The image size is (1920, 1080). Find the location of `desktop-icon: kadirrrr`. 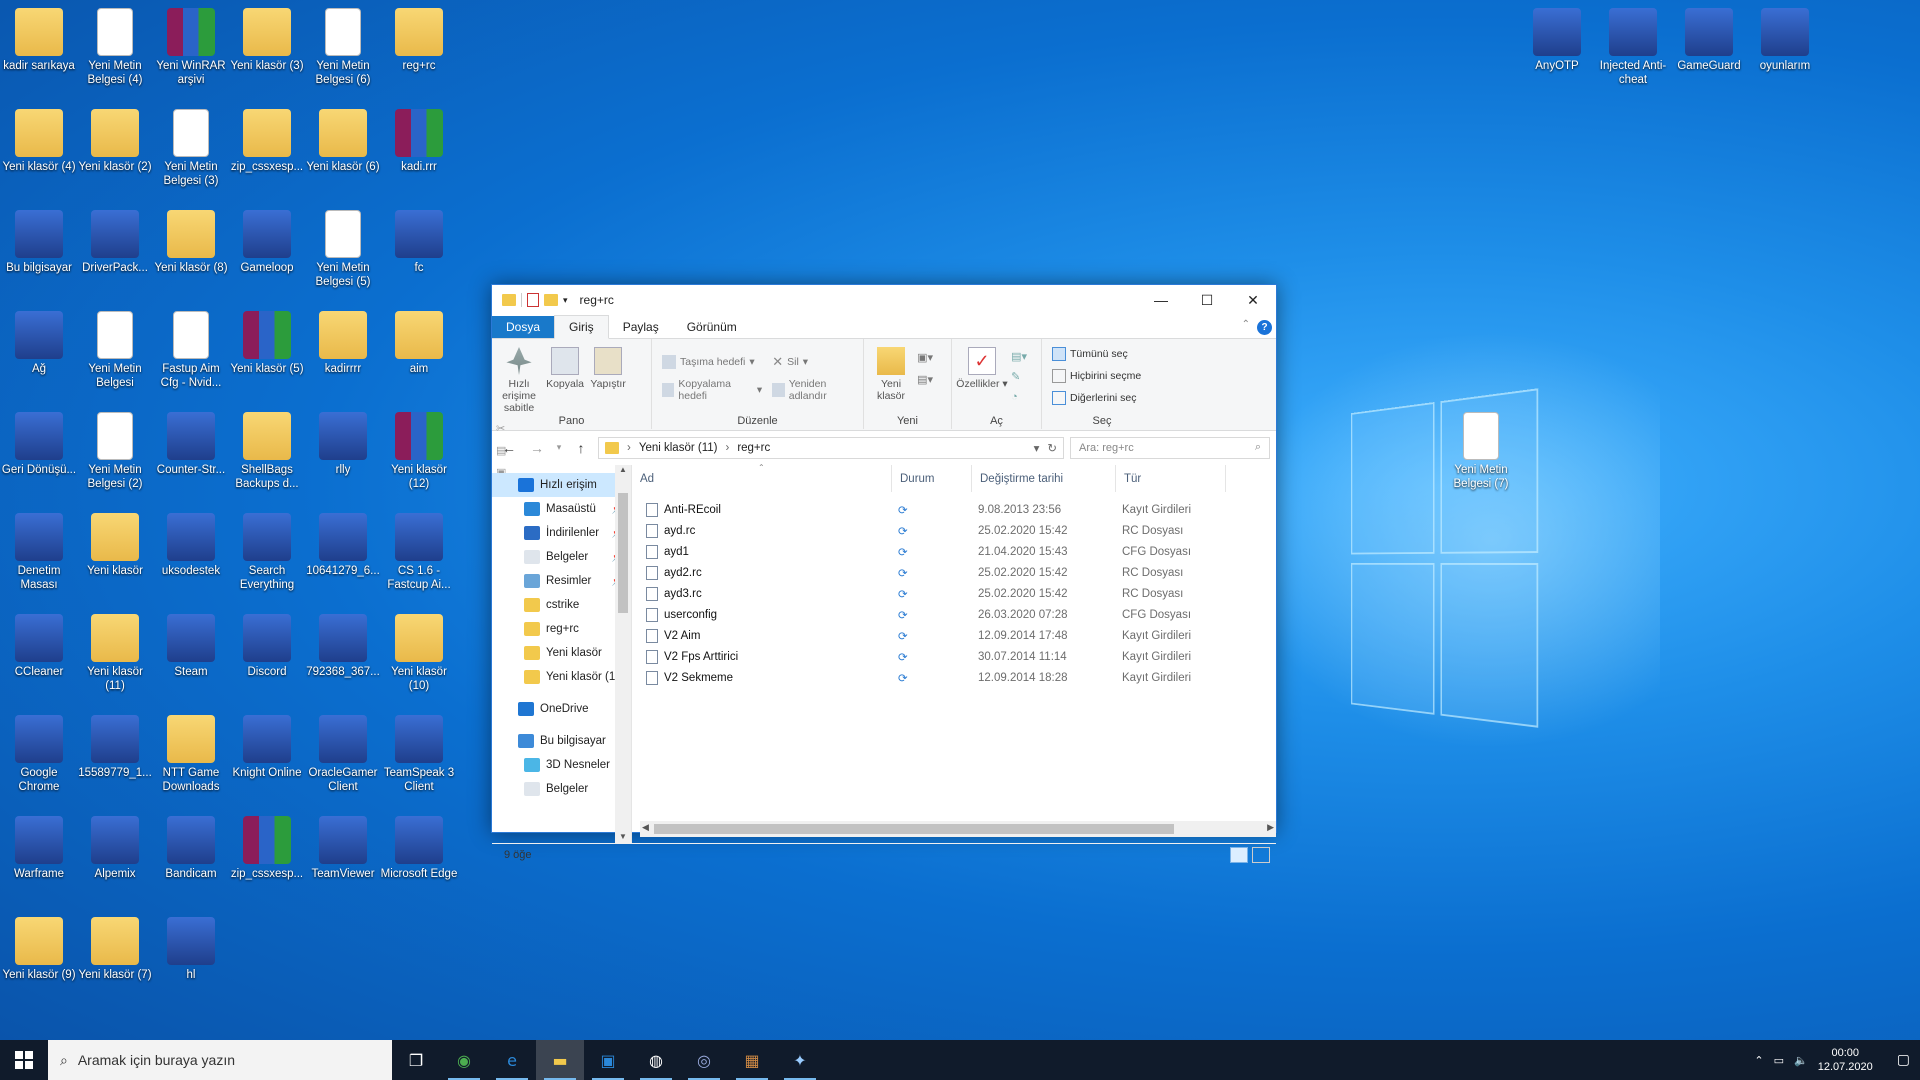

desktop-icon: kadirrrr is located at coordinates (343, 357).